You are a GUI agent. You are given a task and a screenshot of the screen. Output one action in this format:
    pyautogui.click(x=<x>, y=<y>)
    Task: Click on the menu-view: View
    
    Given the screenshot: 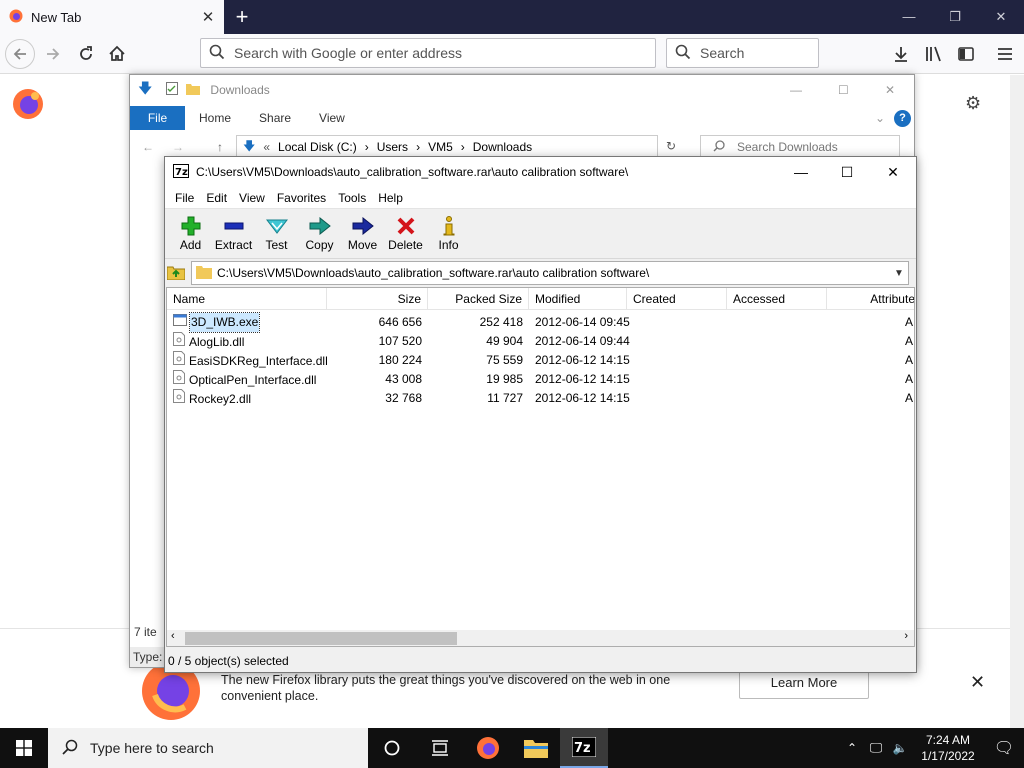 What is the action you would take?
    pyautogui.click(x=252, y=198)
    